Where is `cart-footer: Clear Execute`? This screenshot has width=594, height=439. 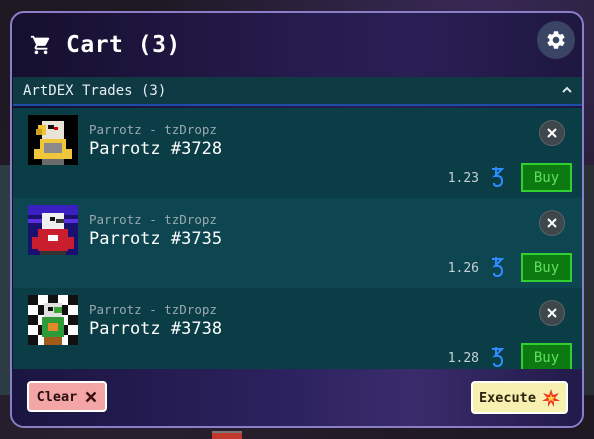
cart-footer: Clear Execute is located at coordinates (297, 397).